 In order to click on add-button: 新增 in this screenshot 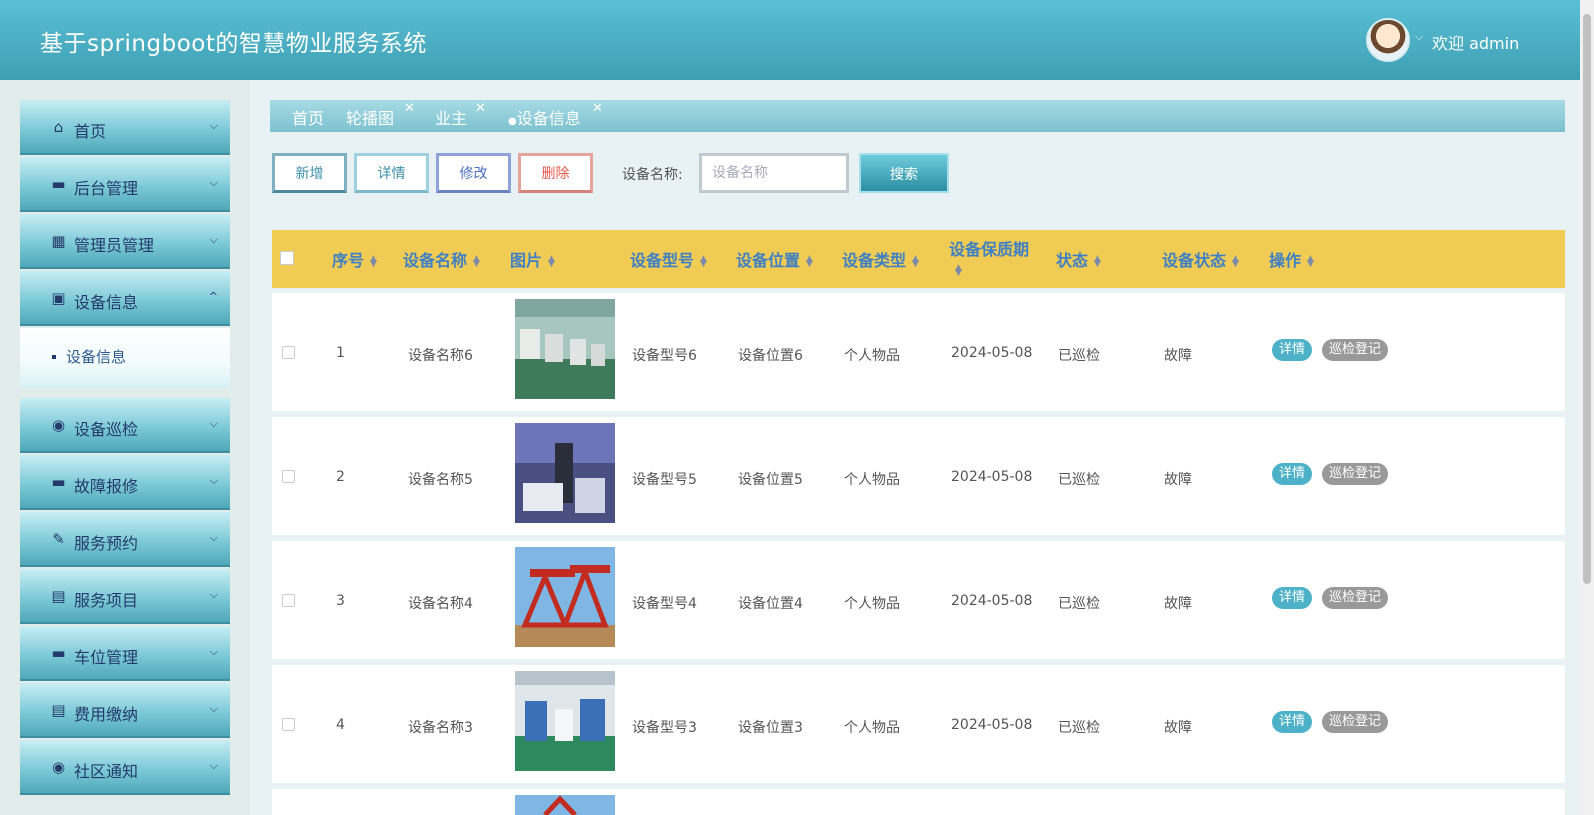, I will do `click(309, 173)`.